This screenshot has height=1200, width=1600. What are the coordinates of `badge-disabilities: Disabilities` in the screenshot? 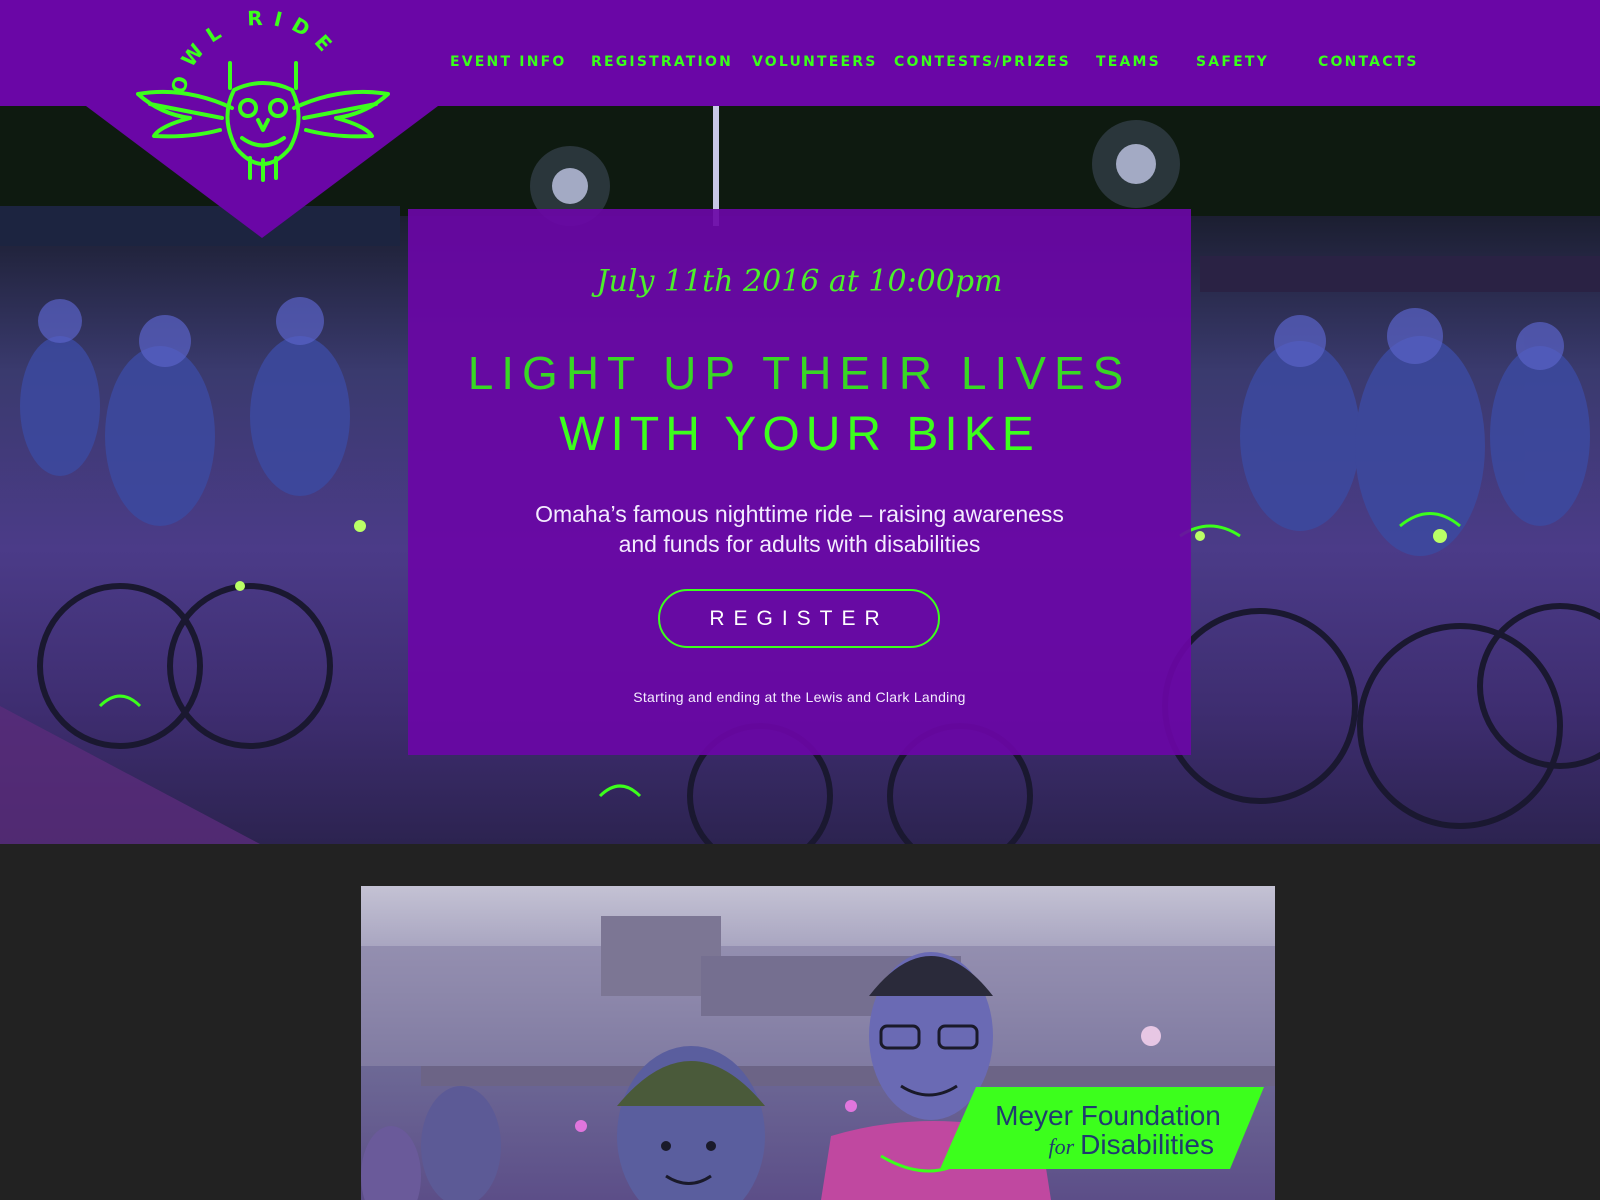 It's located at (1147, 1144).